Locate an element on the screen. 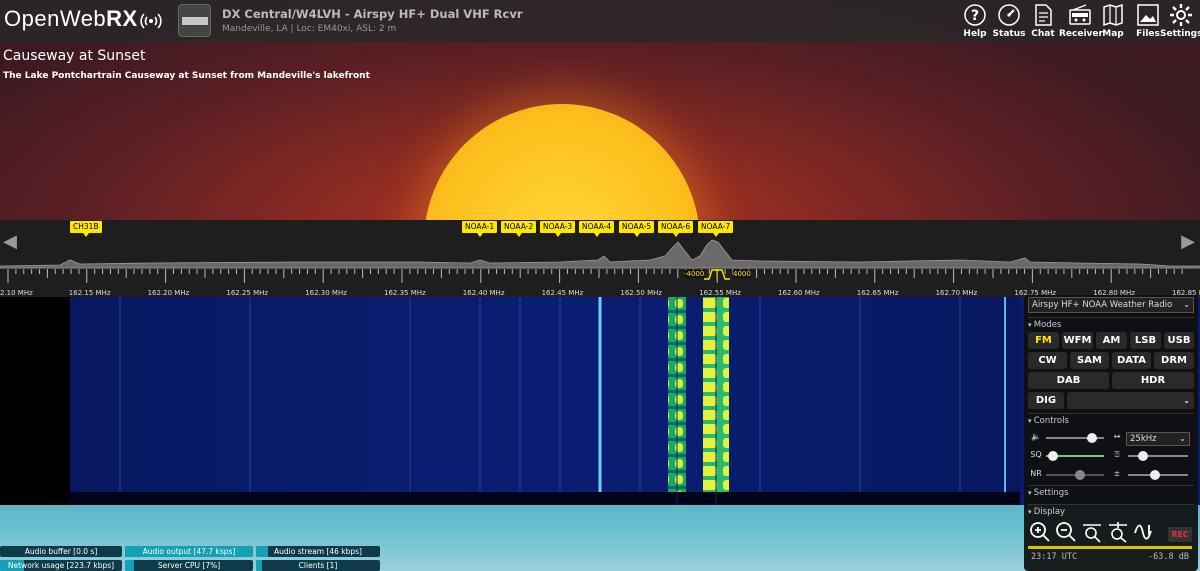 This screenshot has width=1200, height=571. radio-icon is located at coordinates (1080, 14).